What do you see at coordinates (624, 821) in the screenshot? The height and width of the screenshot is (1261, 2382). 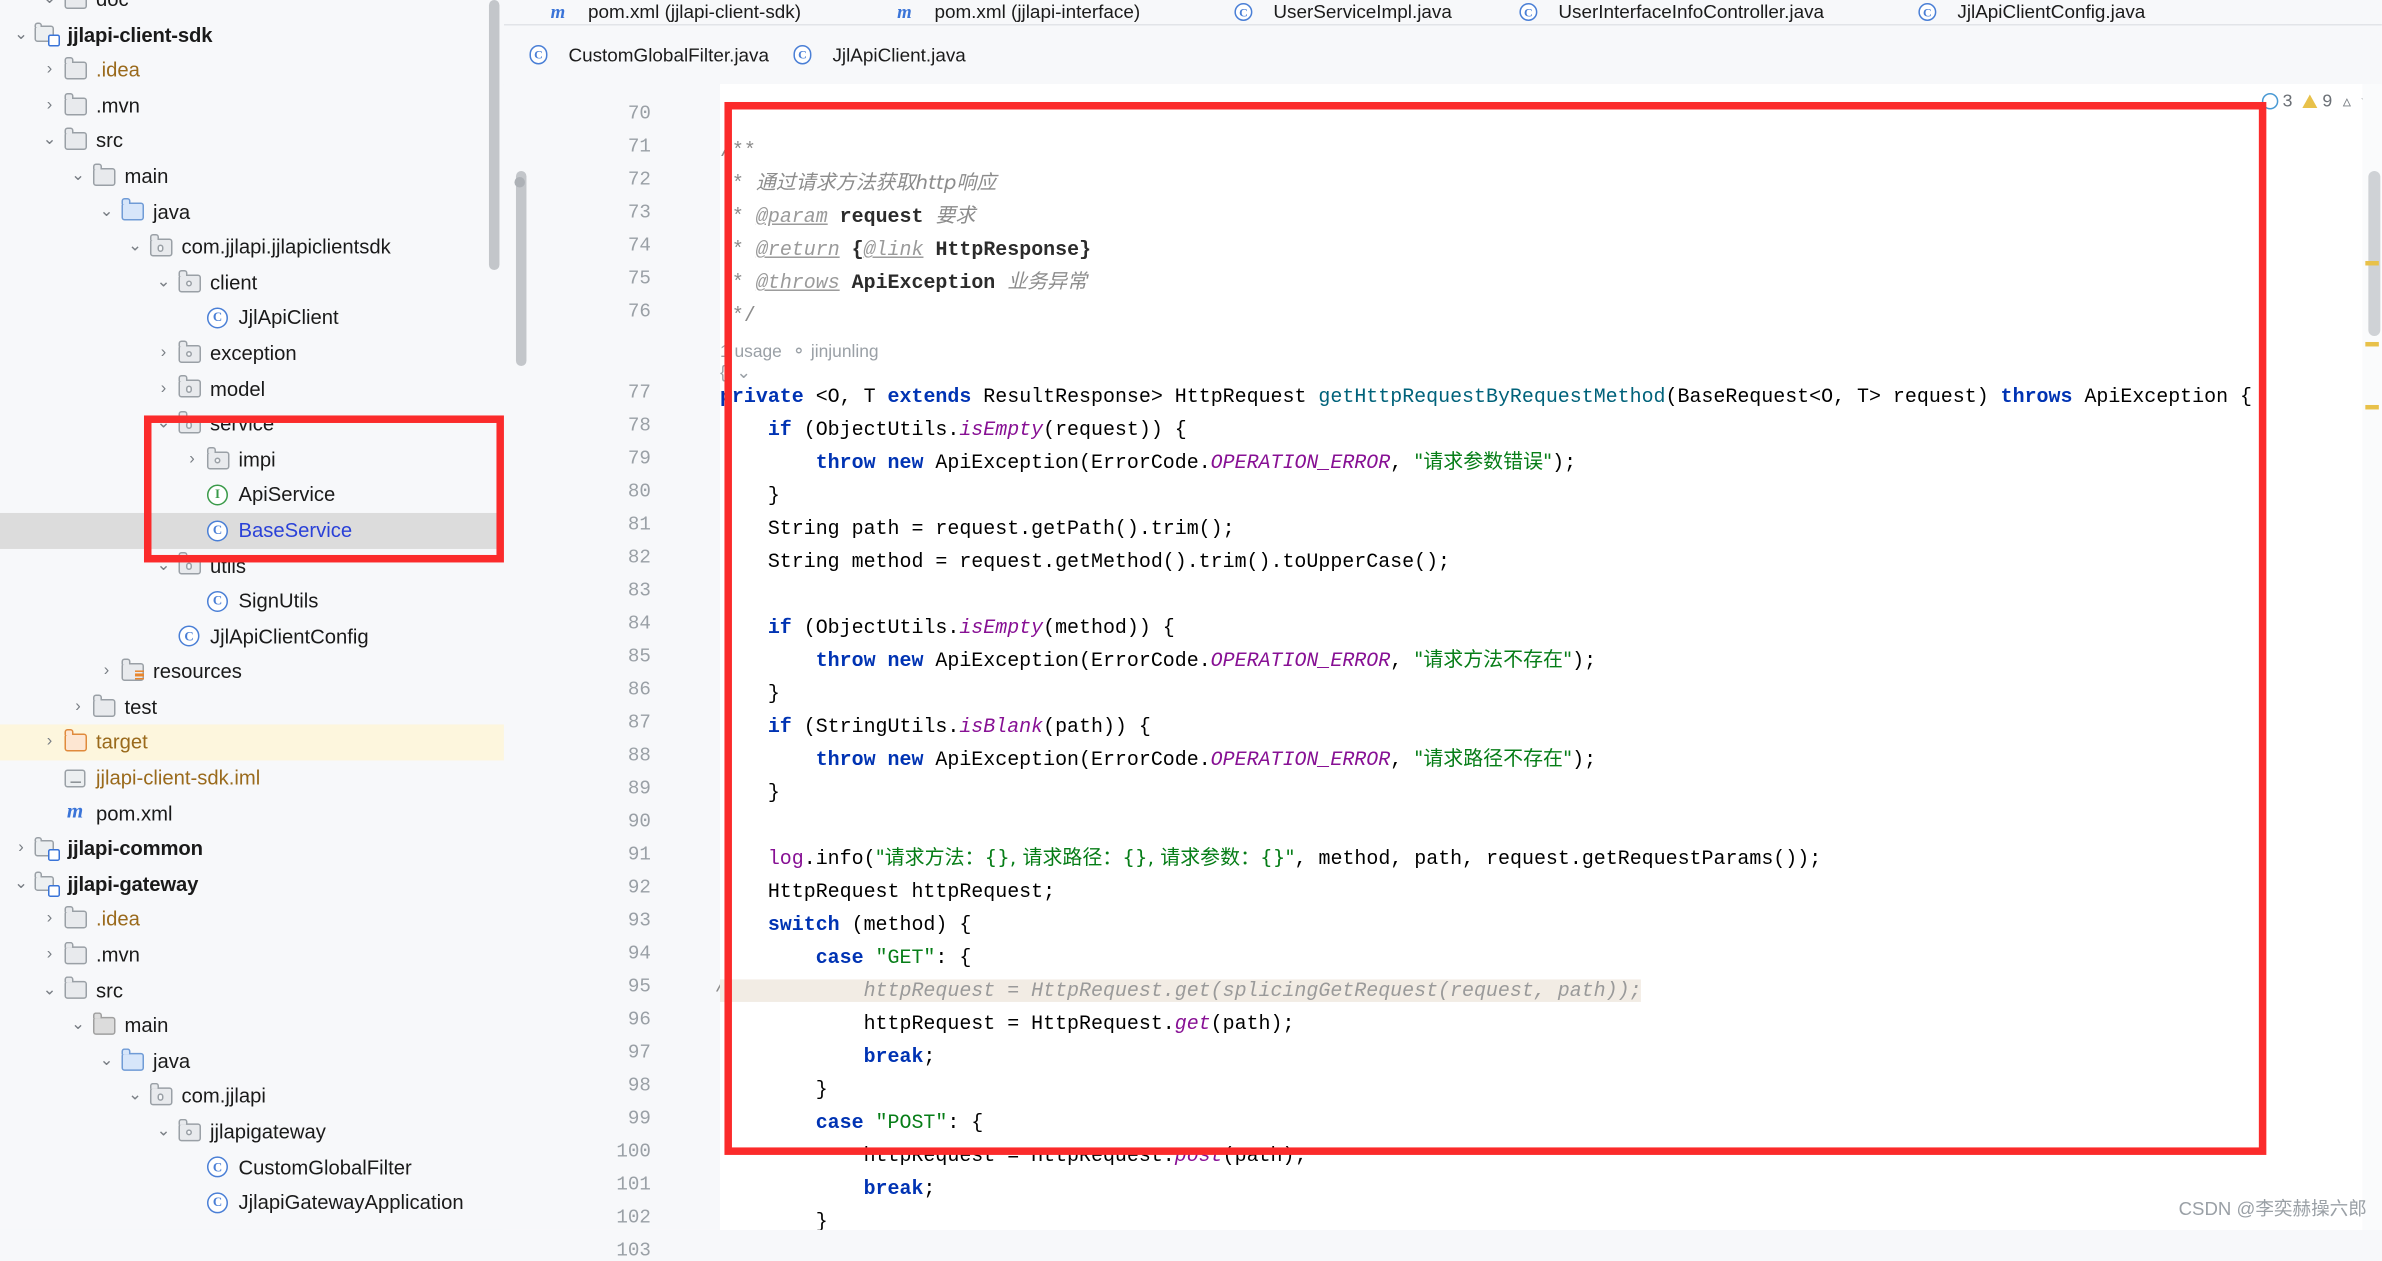 I see `gutter-line-number: 90` at bounding box center [624, 821].